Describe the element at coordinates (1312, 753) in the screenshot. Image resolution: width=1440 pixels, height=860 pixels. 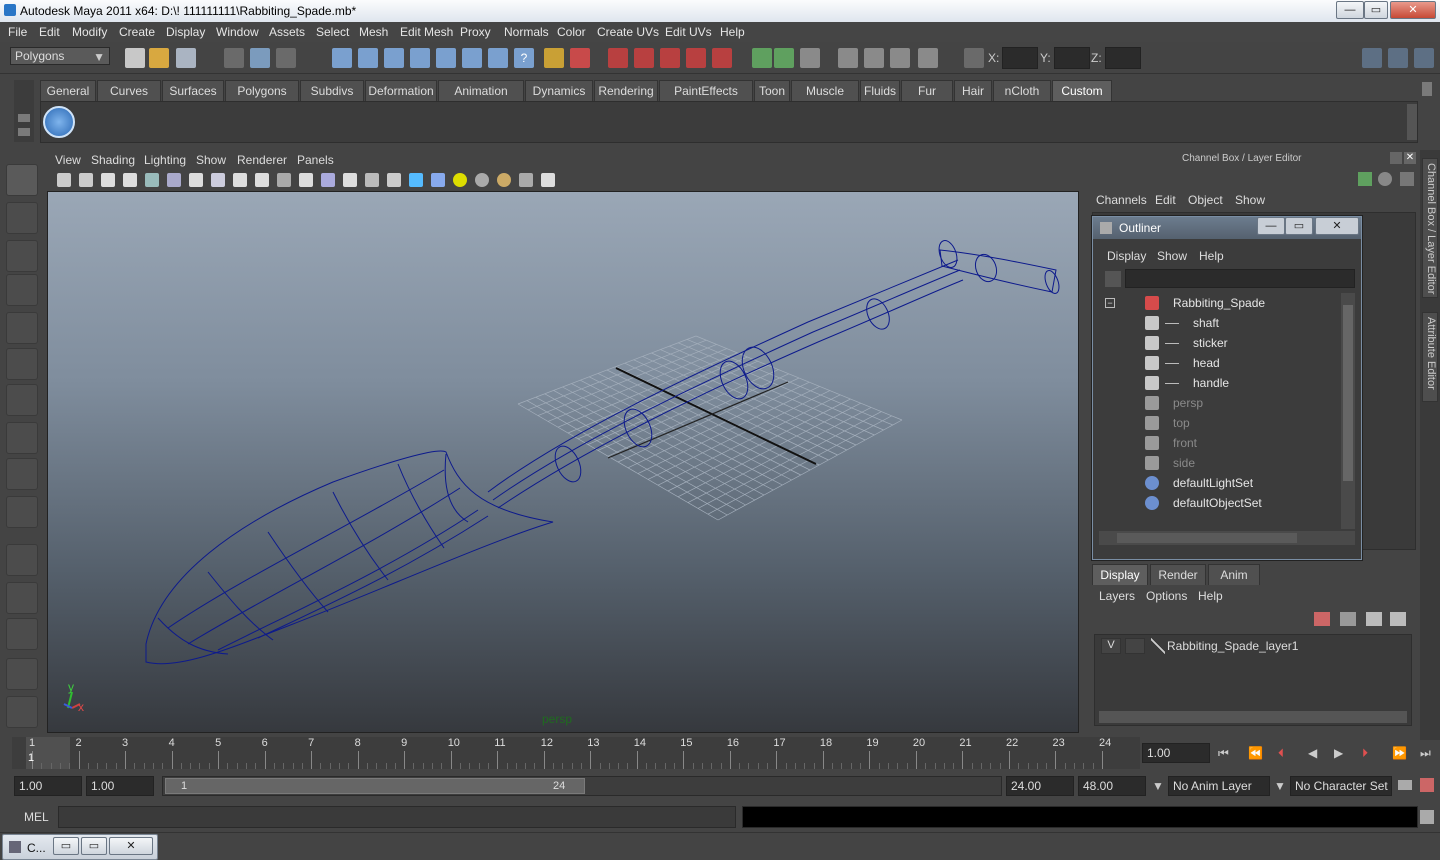
I see `play-backwards-icon: ◀` at that location.